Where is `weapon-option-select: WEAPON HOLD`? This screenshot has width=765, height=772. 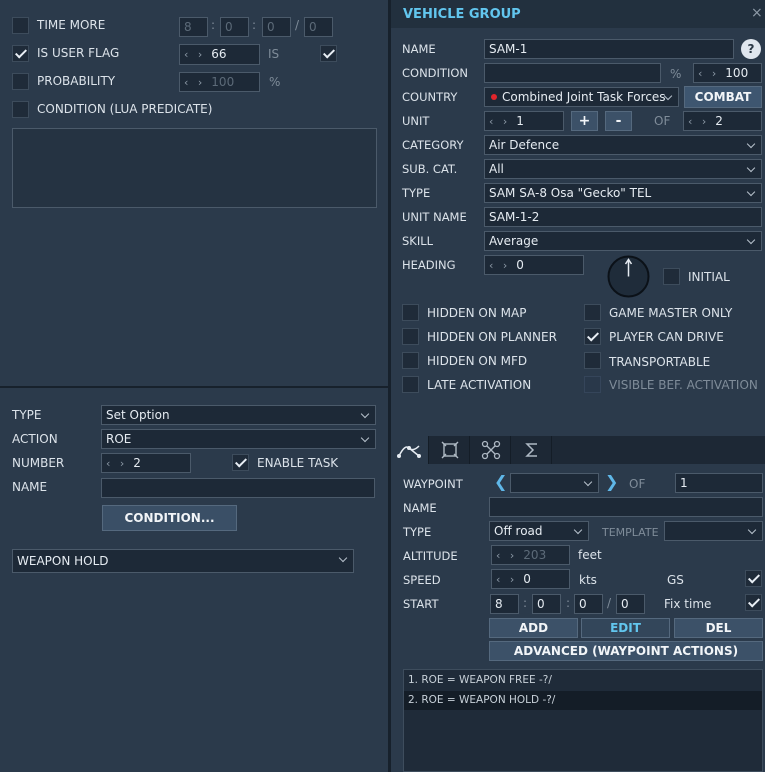 weapon-option-select: WEAPON HOLD is located at coordinates (183, 561).